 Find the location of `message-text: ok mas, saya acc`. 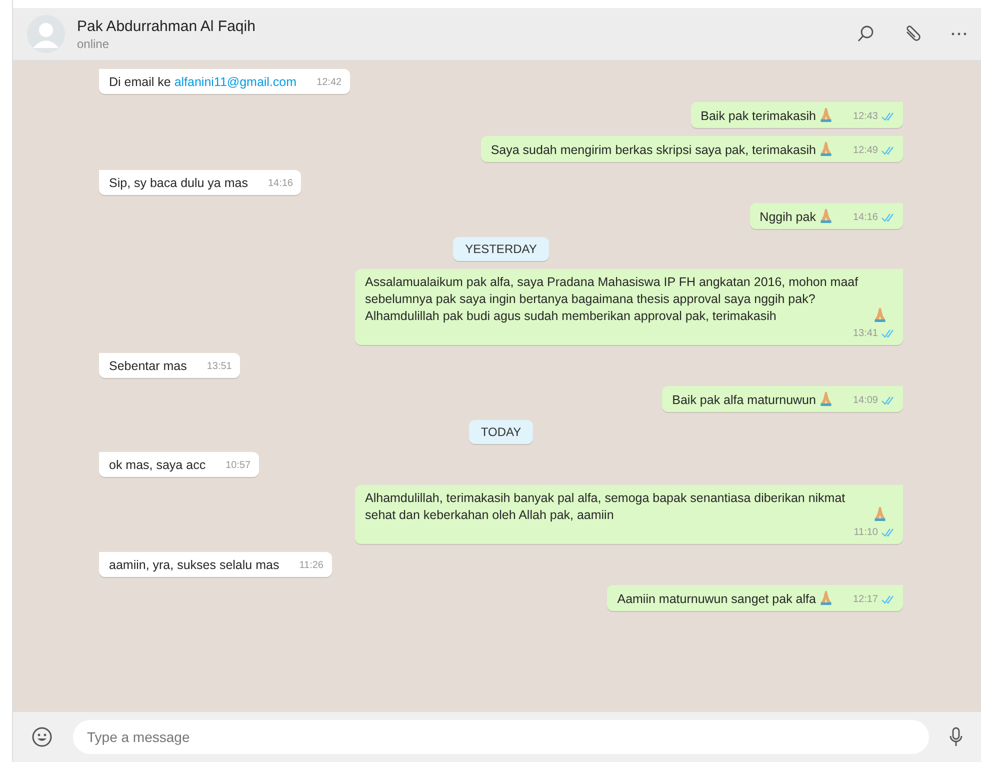

message-text: ok mas, saya acc is located at coordinates (157, 465).